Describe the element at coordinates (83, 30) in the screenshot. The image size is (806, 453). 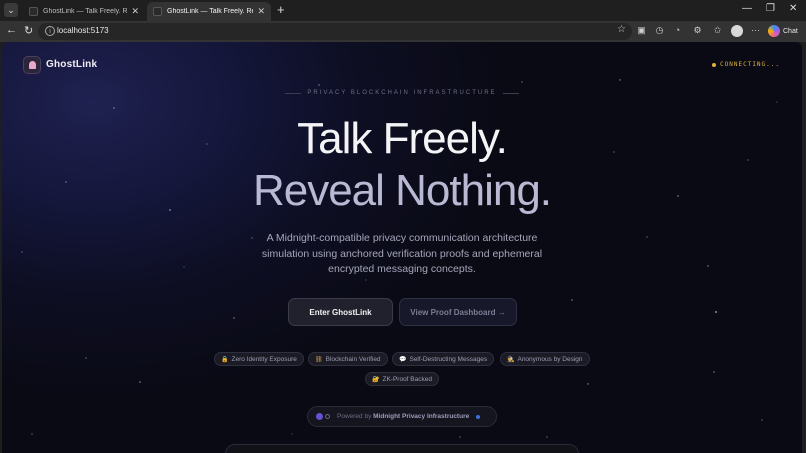
I see `url-text: localhost:5173` at that location.